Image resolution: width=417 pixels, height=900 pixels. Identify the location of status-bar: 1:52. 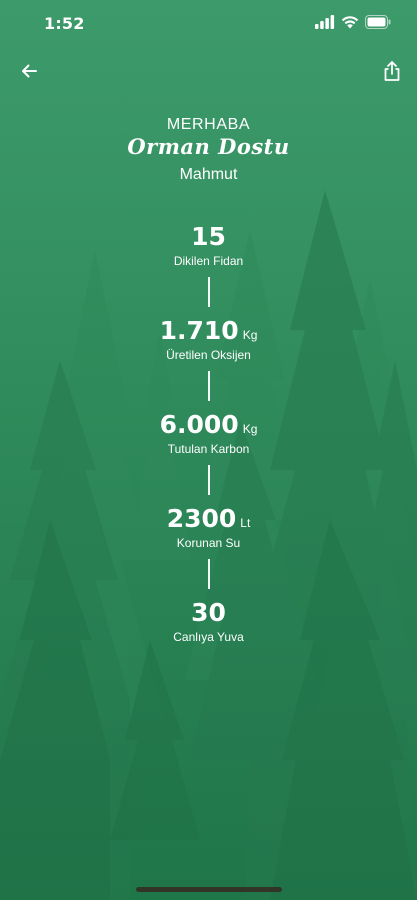
(208, 24).